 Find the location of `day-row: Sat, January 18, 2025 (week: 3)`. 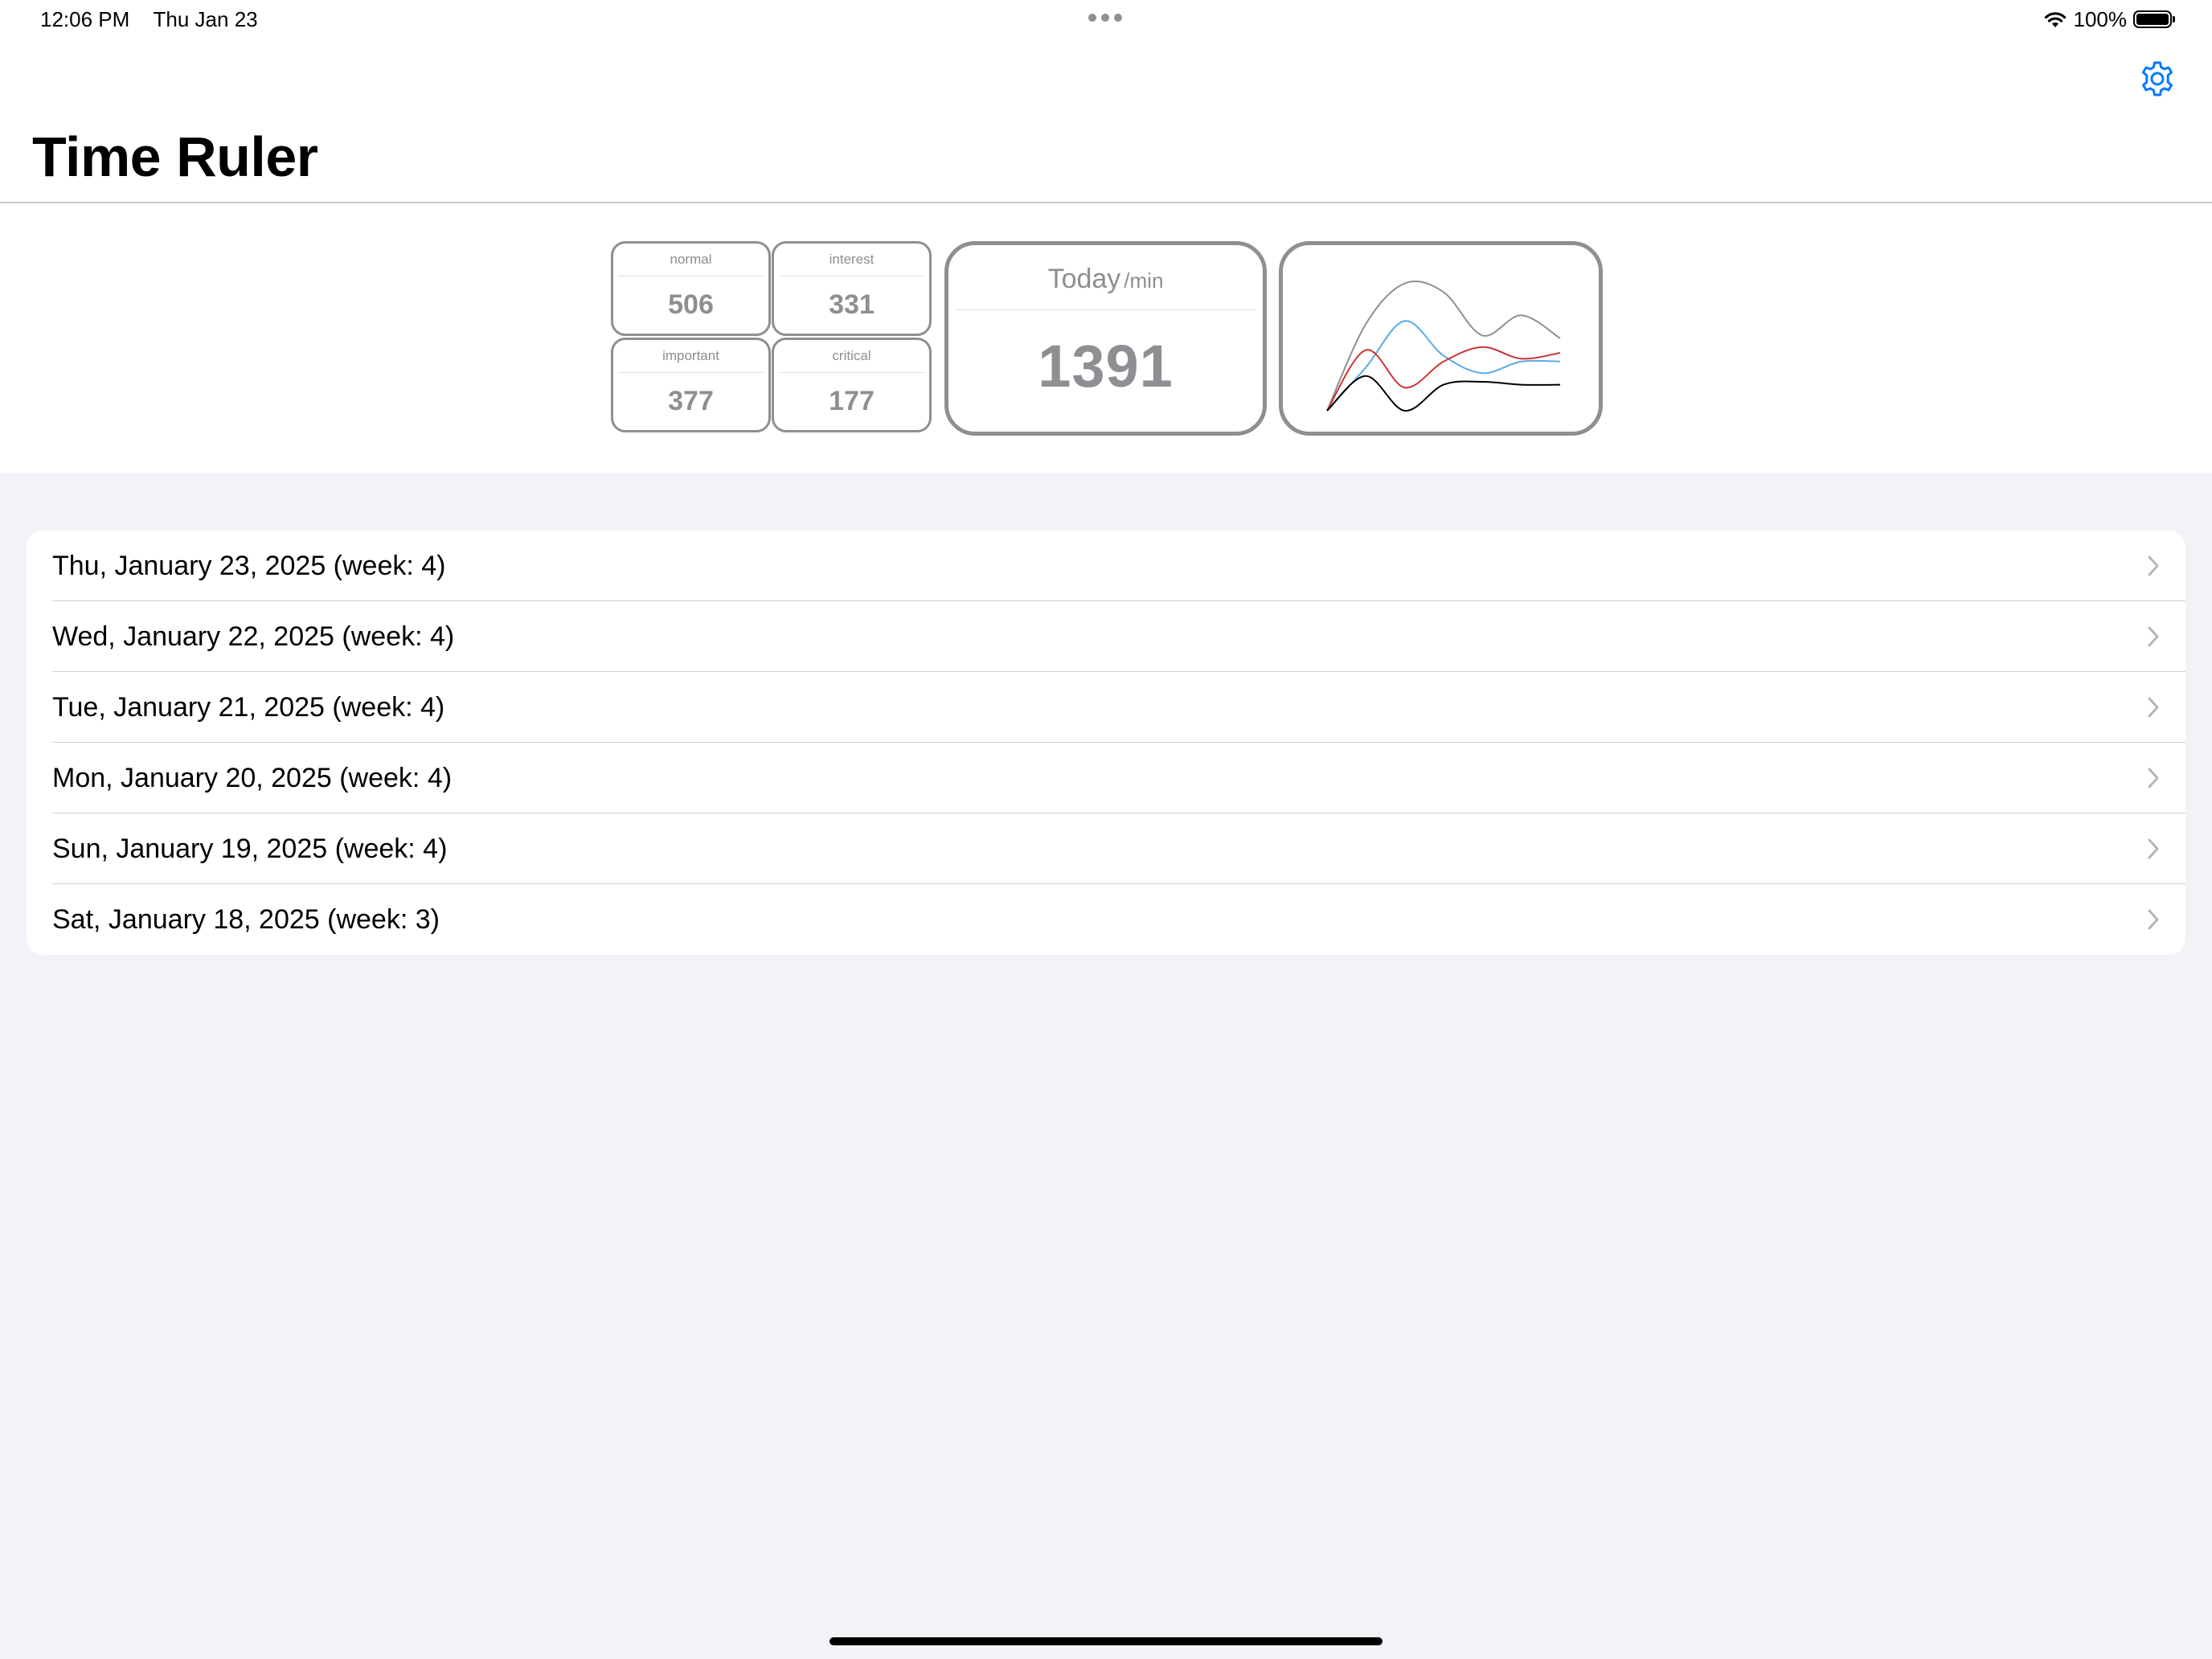

day-row: Sat, January 18, 2025 (week: 3) is located at coordinates (1106, 919).